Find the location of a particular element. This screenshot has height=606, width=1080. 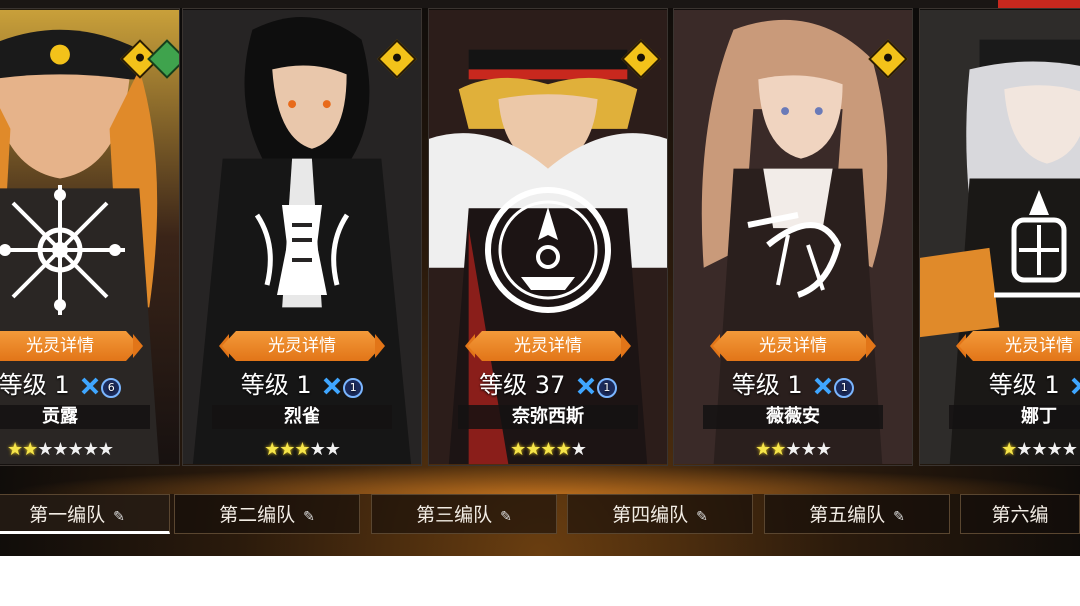

character-card-1: 光灵详情 等级 1 6 贡露 ★★★★★★★ is located at coordinates (90, 237).